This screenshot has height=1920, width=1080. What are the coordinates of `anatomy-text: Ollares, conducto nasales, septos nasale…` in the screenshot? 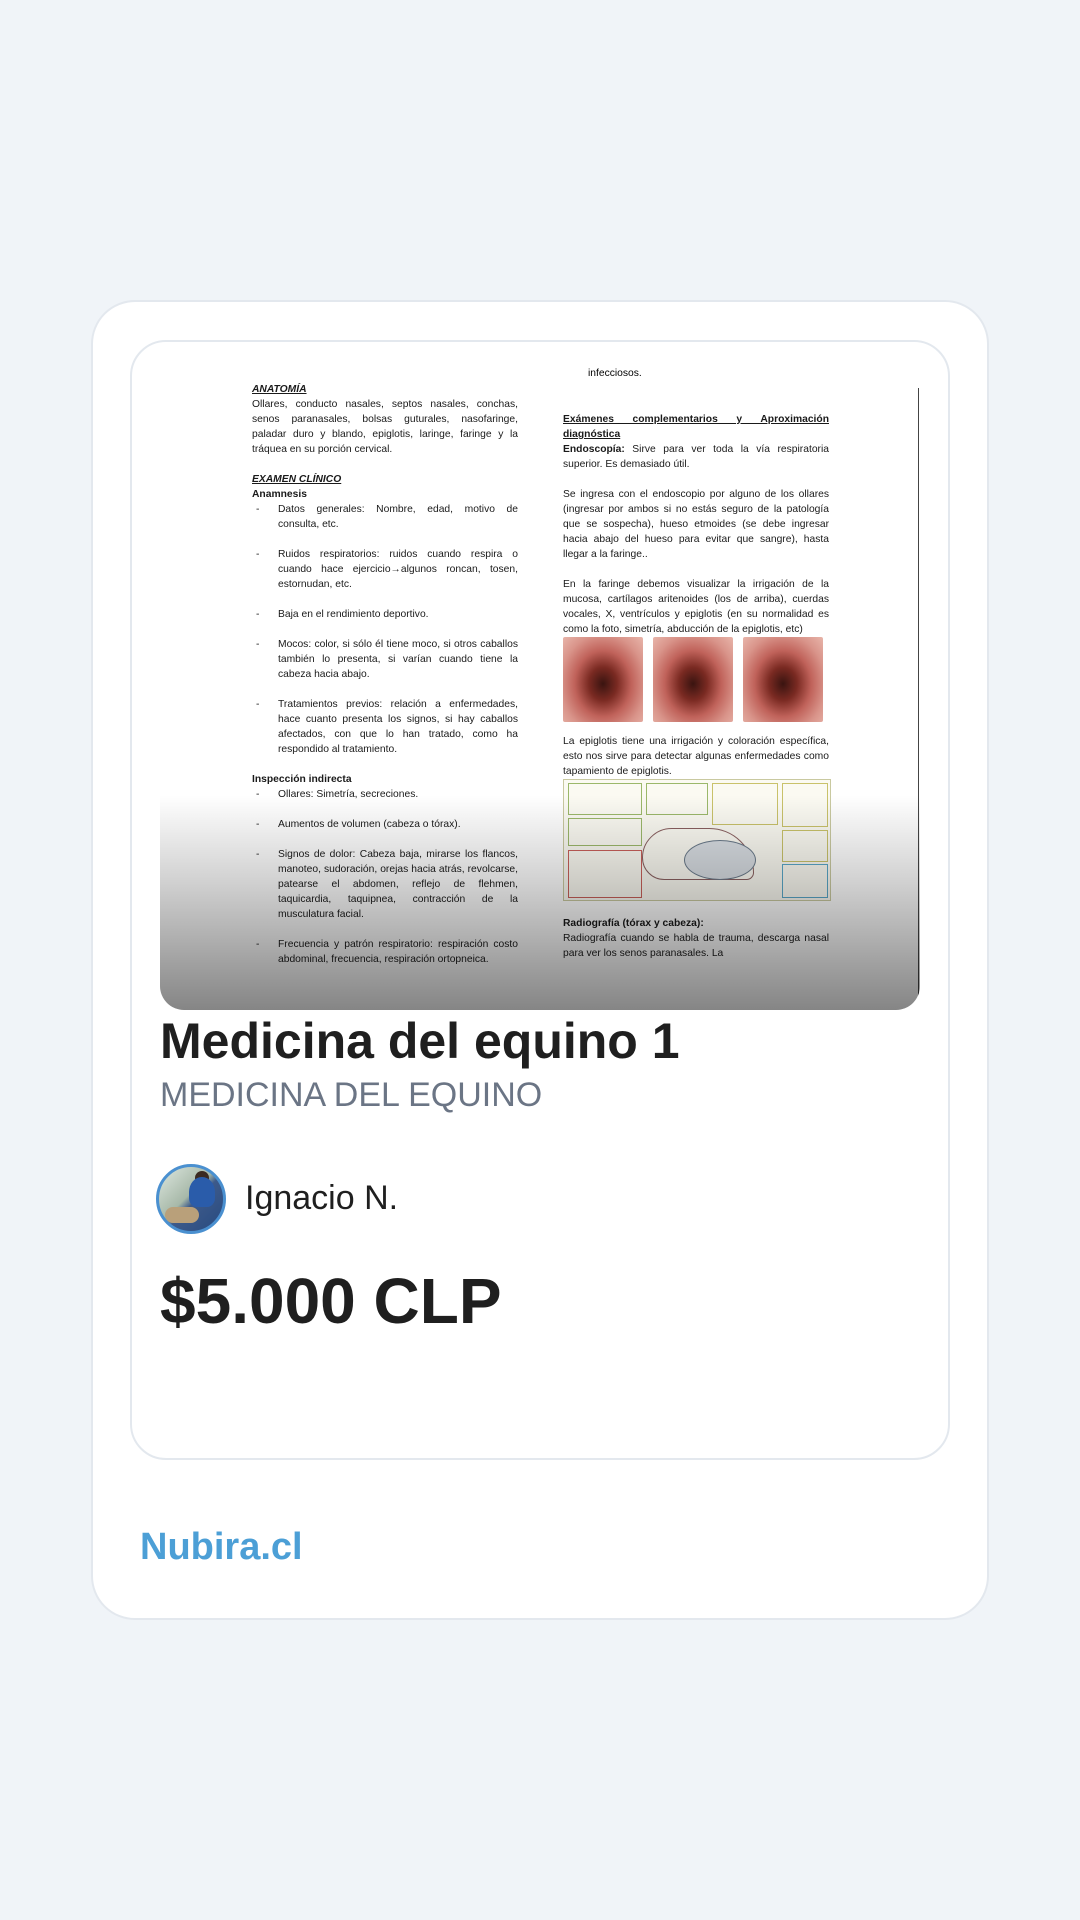 It's located at (385, 427).